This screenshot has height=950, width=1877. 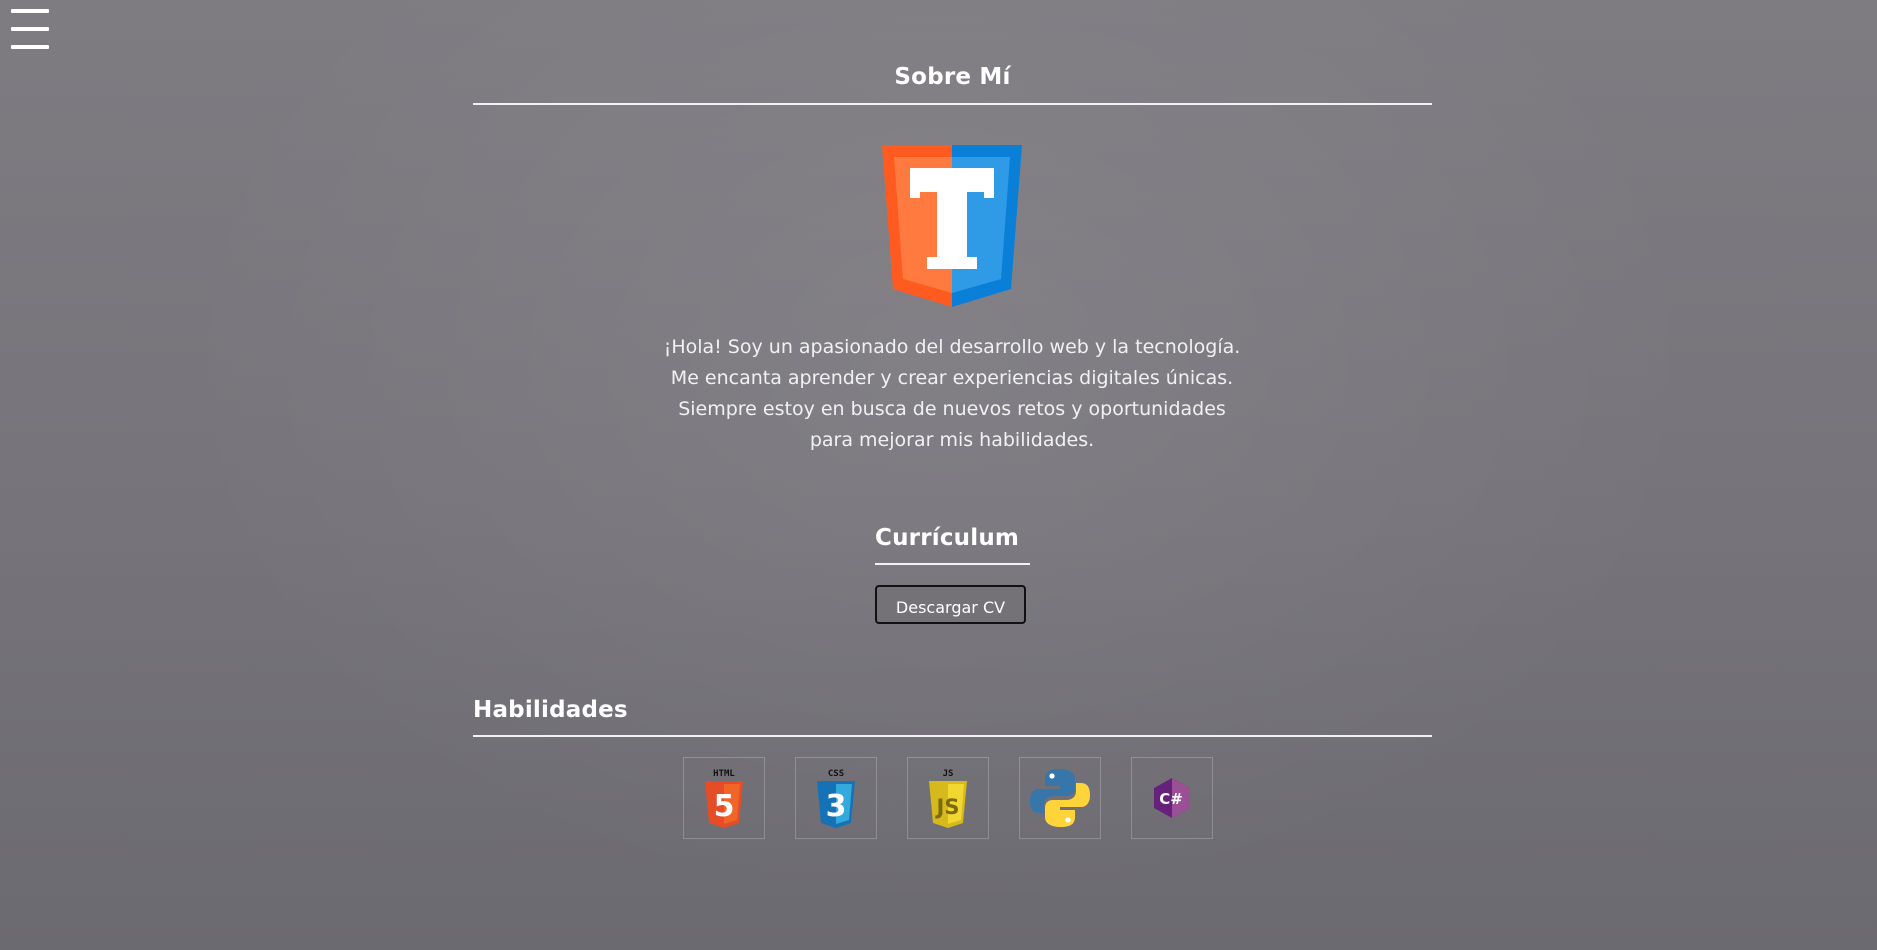 I want to click on skills-list: HTML 5 CSS 3 JS JS C#, so click(x=948, y=798).